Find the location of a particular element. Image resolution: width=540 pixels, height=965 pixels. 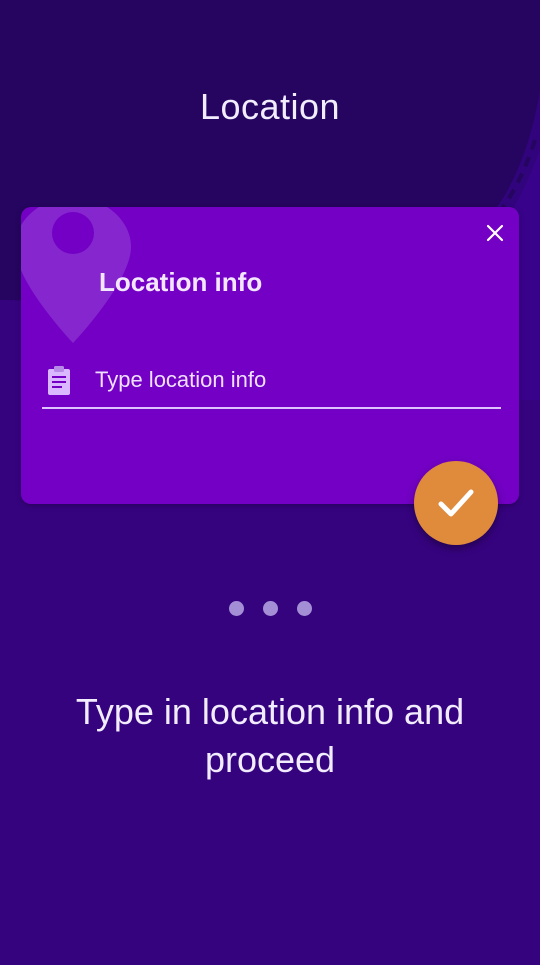

location-info-field is located at coordinates (271, 382).